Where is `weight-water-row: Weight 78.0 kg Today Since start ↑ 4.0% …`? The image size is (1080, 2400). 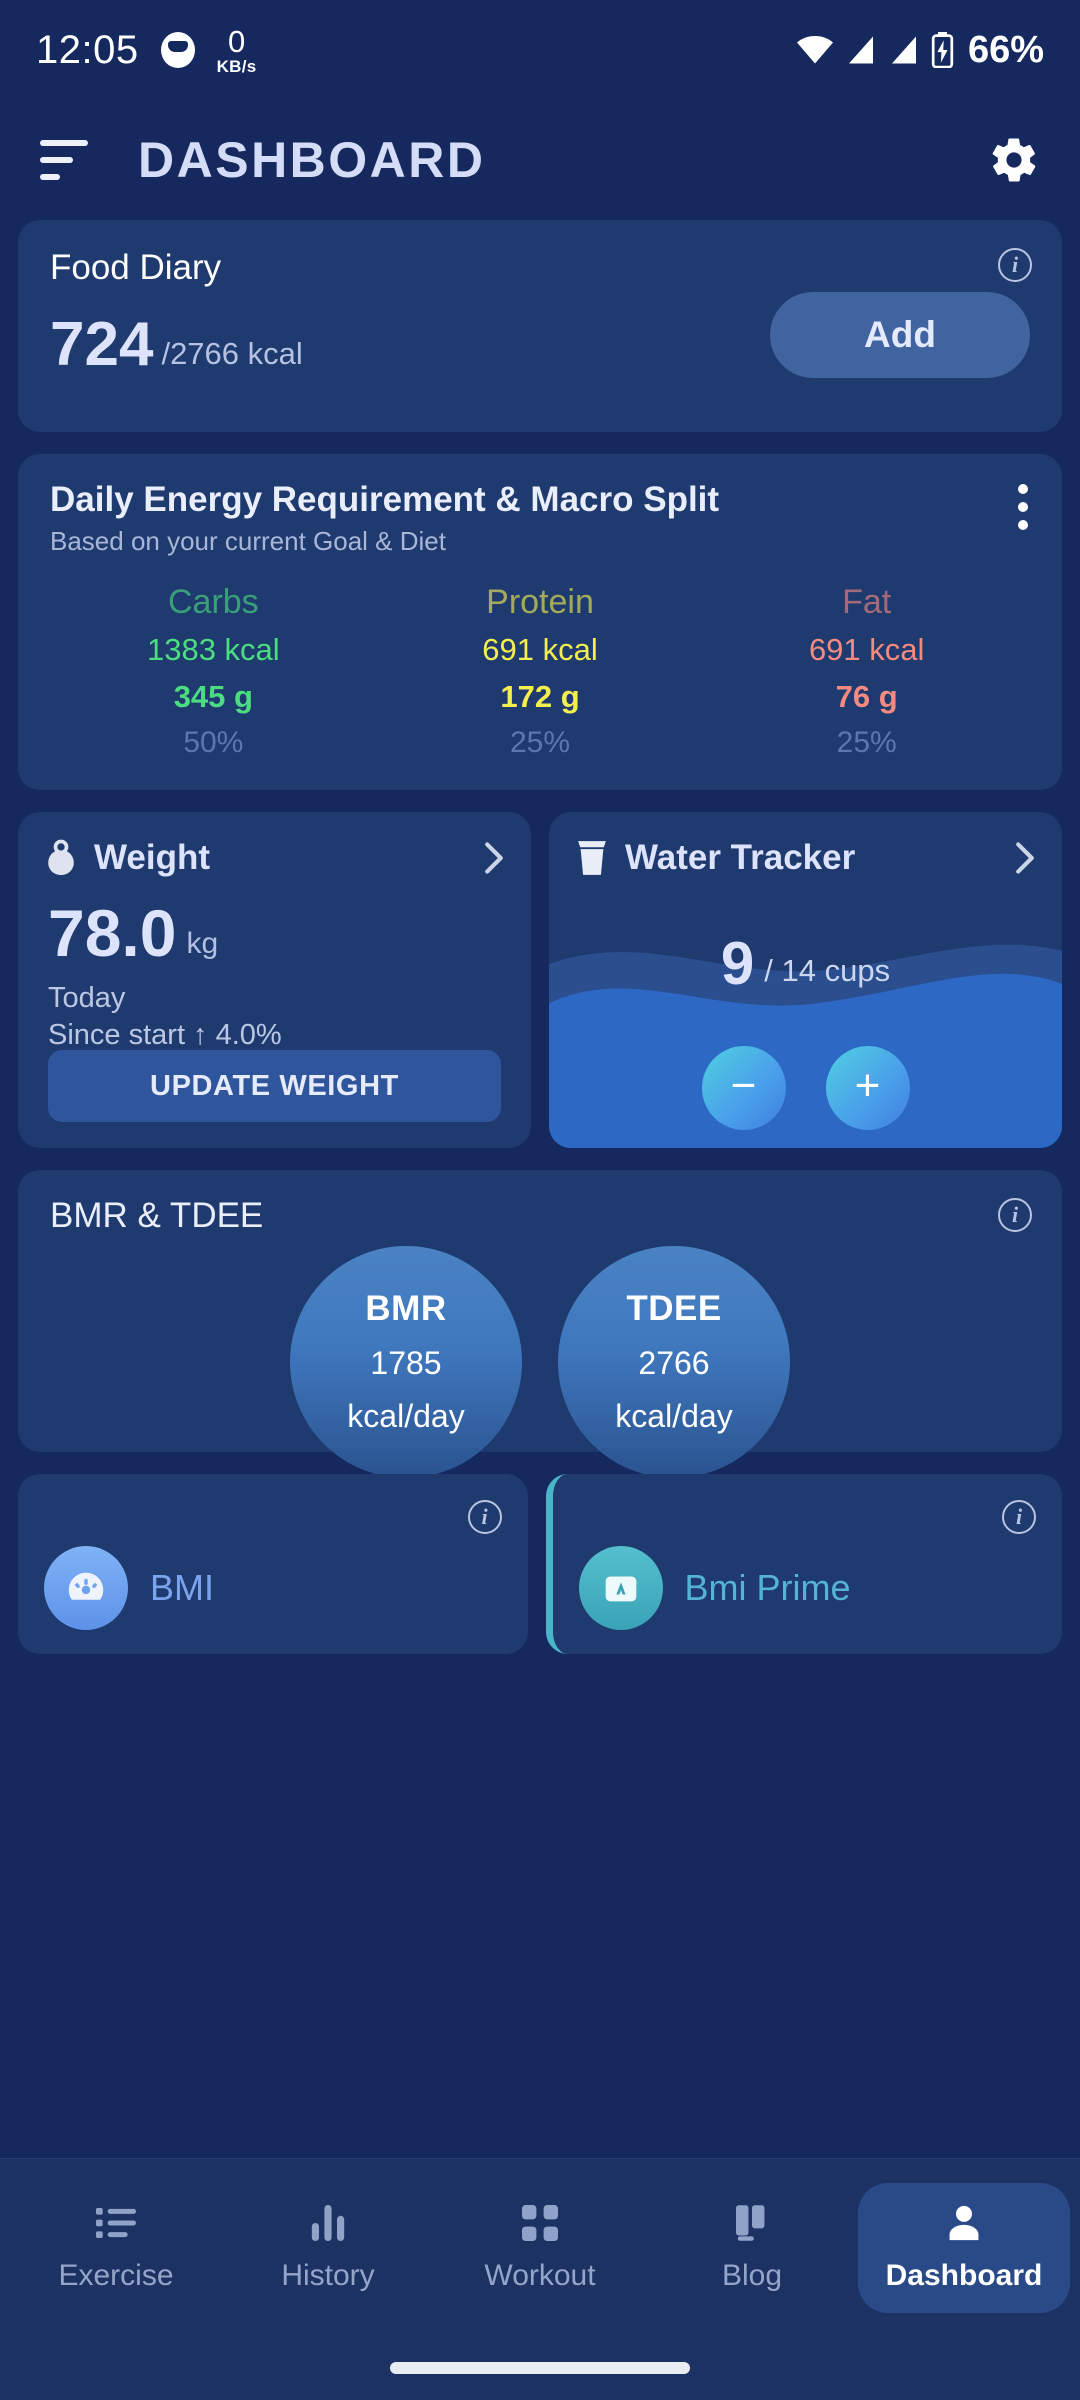 weight-water-row: Weight 78.0 kg Today Since start ↑ 4.0% … is located at coordinates (540, 980).